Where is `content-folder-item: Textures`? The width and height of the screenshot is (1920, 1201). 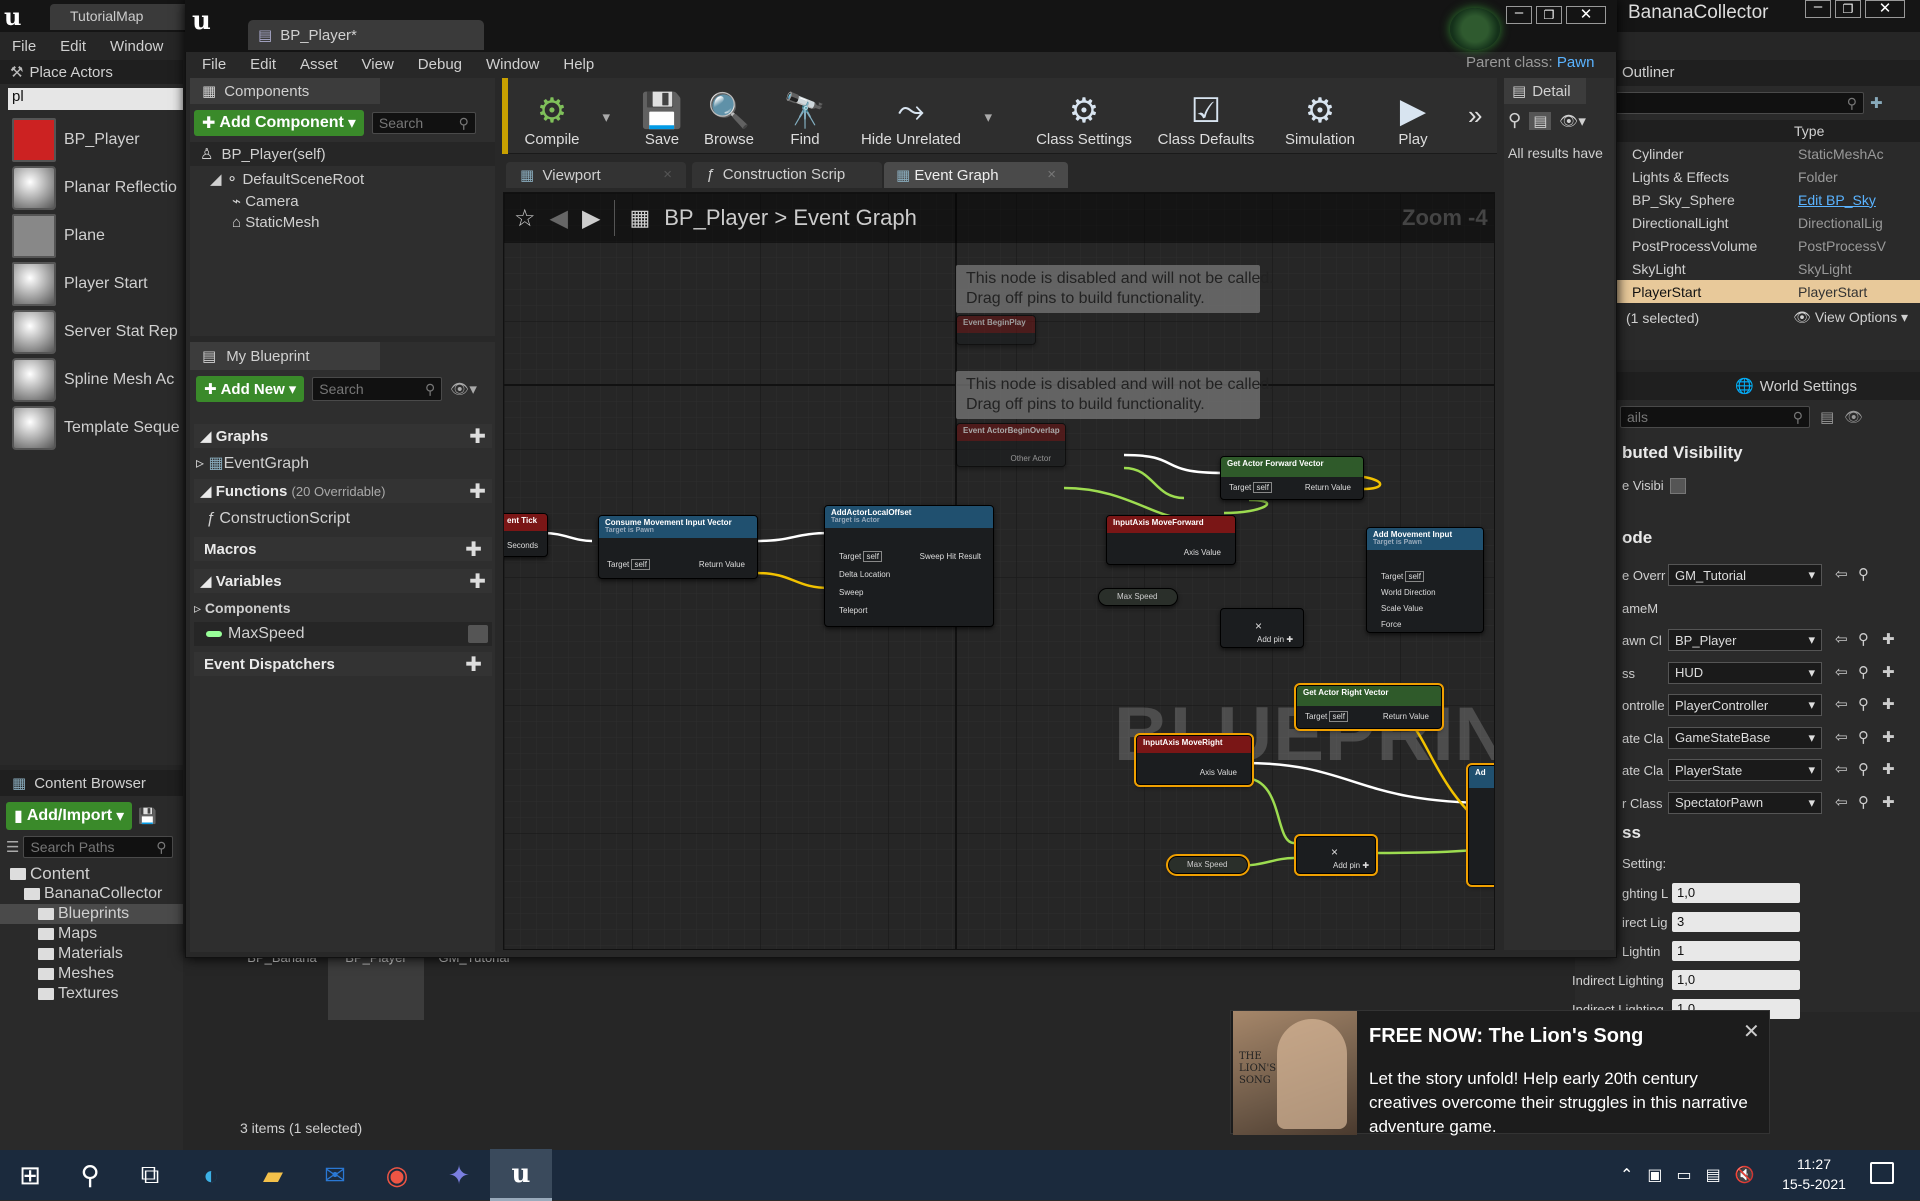
content-folder-item: Textures is located at coordinates (91, 994).